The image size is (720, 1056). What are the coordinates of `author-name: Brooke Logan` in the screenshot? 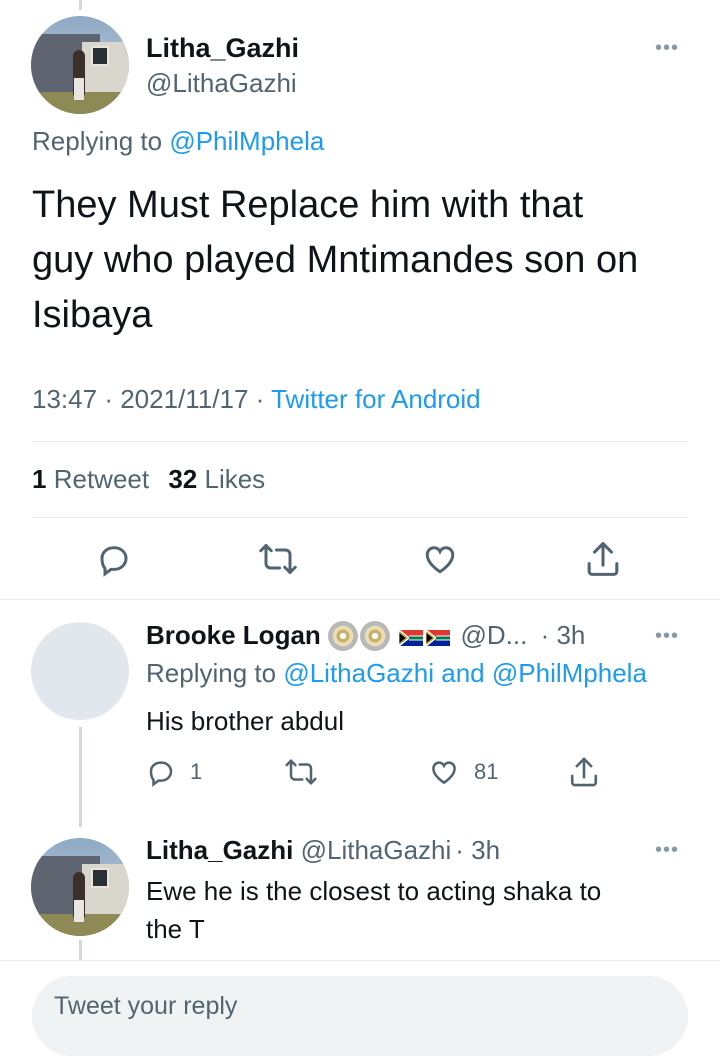 It's located at (233, 635).